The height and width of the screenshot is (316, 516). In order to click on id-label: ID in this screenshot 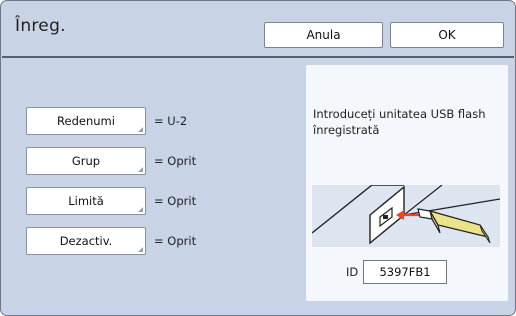, I will do `click(352, 272)`.